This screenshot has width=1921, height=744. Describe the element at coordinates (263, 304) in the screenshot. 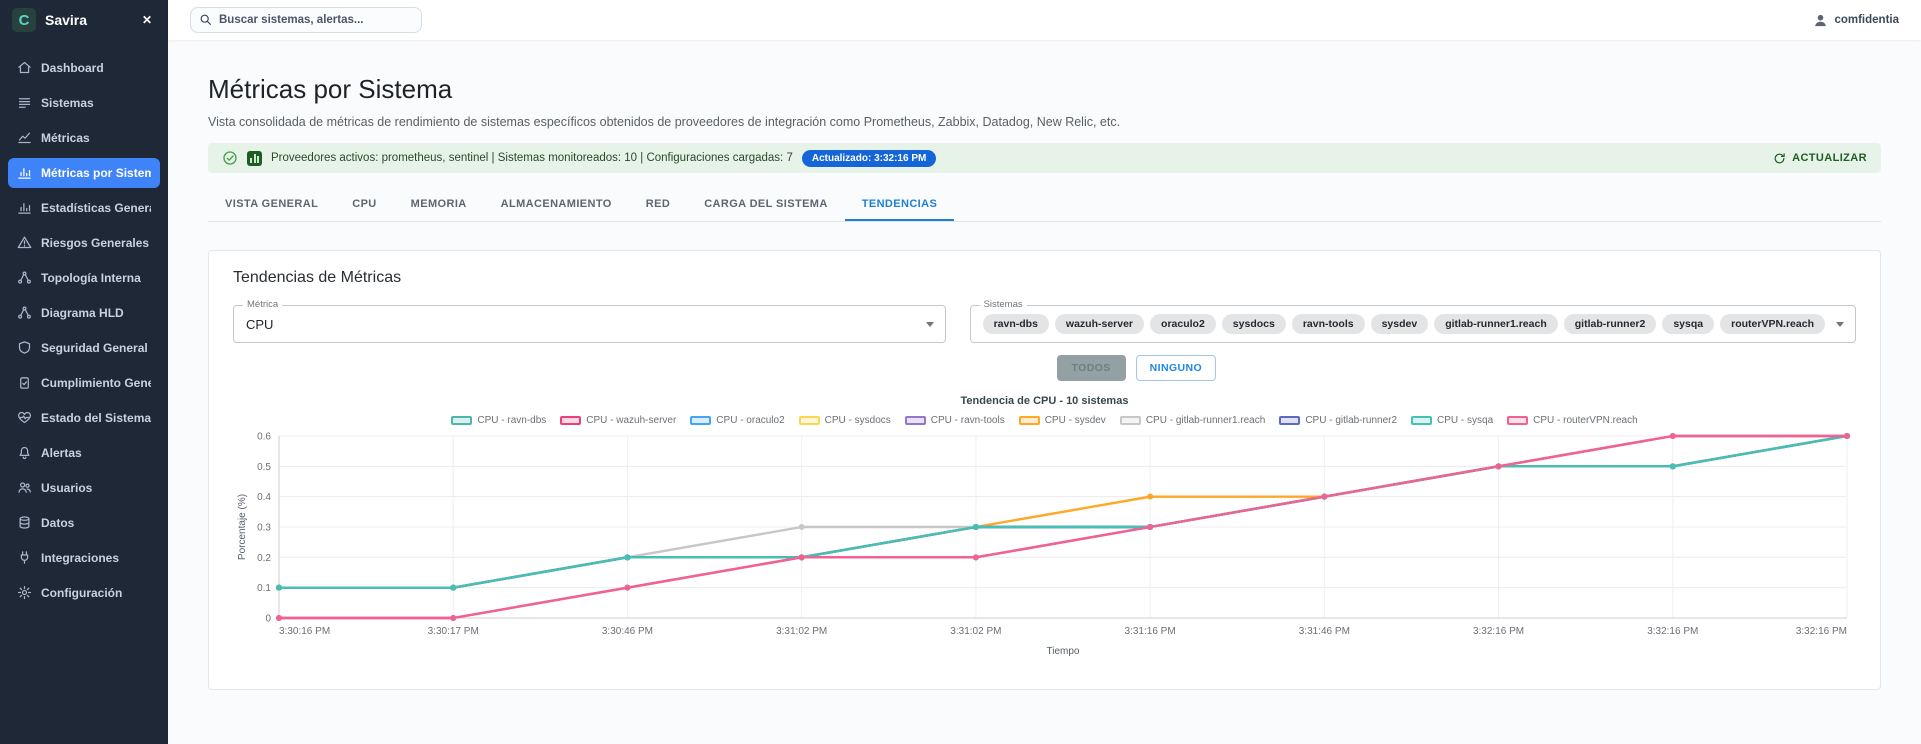

I see `metric-select-label: Métrica` at that location.